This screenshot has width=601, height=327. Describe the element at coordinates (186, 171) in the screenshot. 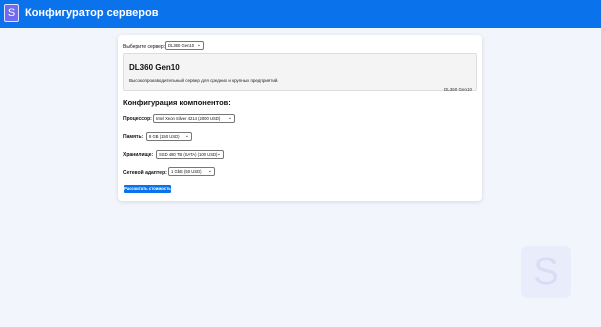

I see `network-select-value: 1 GbE (50 USD)` at that location.